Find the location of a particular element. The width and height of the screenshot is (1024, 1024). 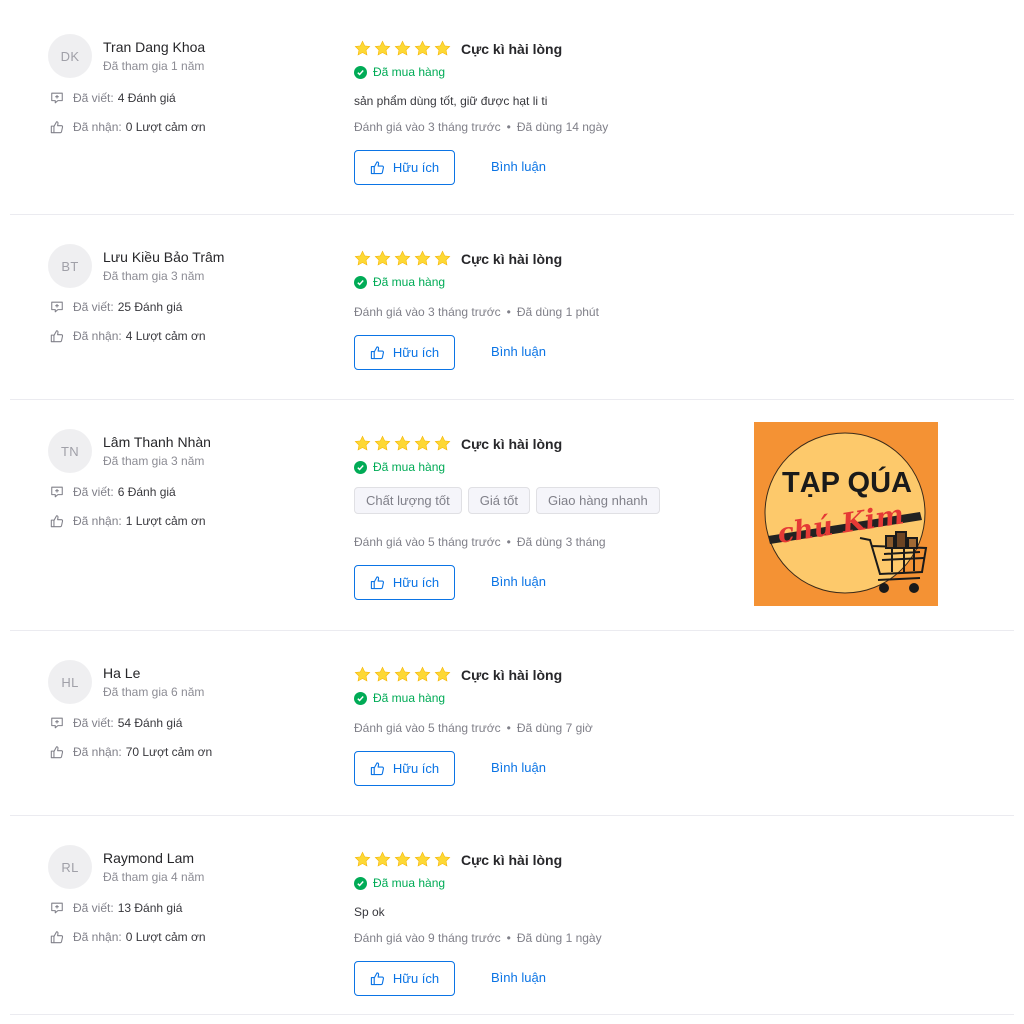

reviewer-name: Lưu Kiều Bảo Trâm is located at coordinates (164, 257).